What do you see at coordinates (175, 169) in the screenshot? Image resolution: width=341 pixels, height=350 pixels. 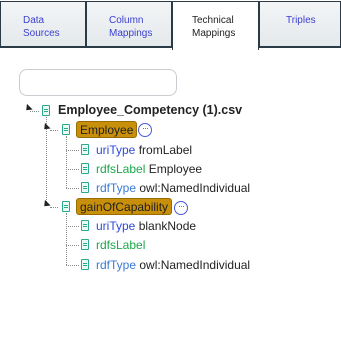 I see `property-value: Employee` at bounding box center [175, 169].